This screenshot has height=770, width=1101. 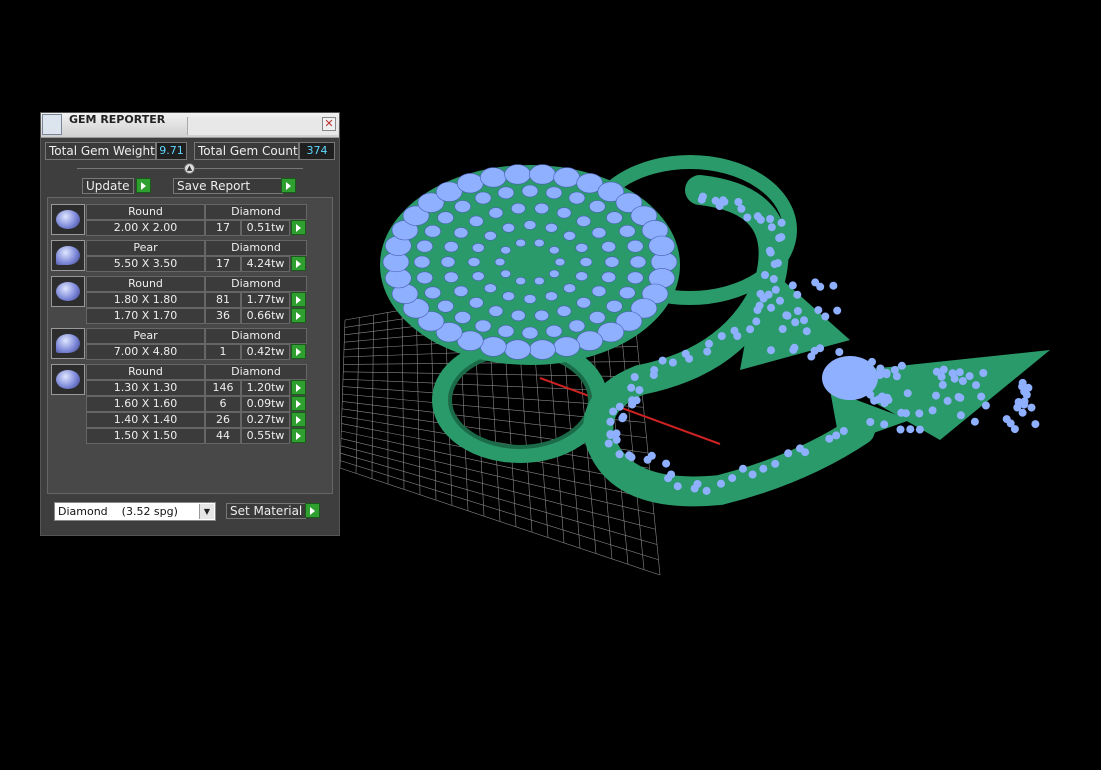 What do you see at coordinates (223, 404) in the screenshot?
I see `gem-count-cell: 6` at bounding box center [223, 404].